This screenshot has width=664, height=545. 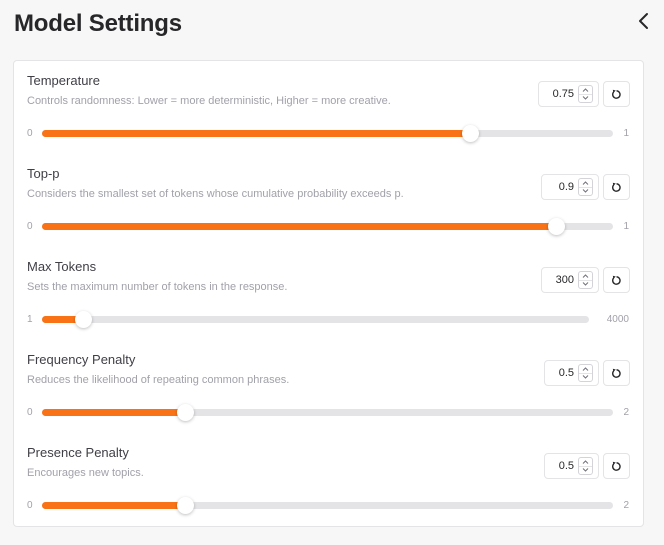 I want to click on setting-description: Encourages new topics., so click(x=85, y=473).